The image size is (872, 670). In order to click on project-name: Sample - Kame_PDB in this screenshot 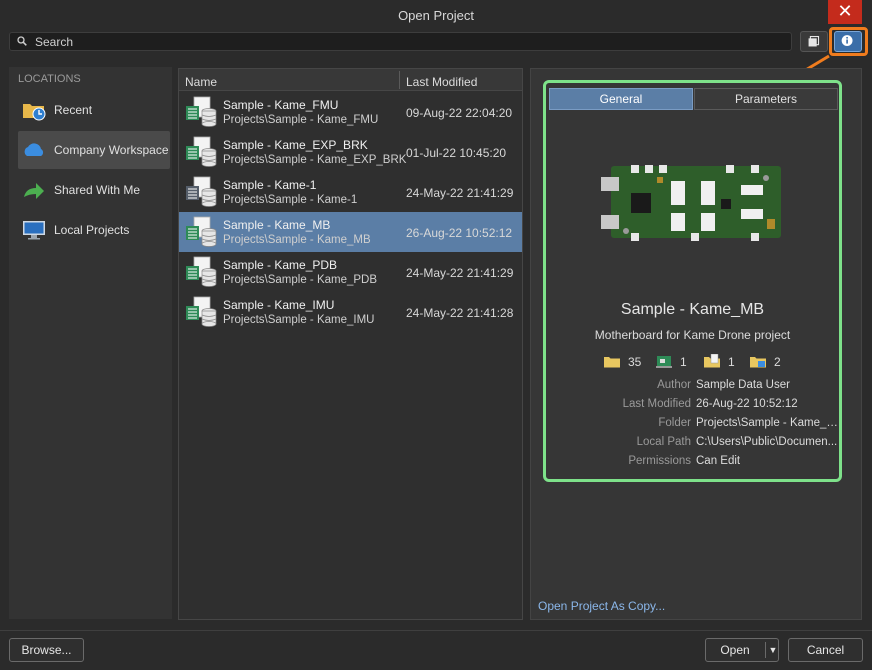, I will do `click(280, 265)`.